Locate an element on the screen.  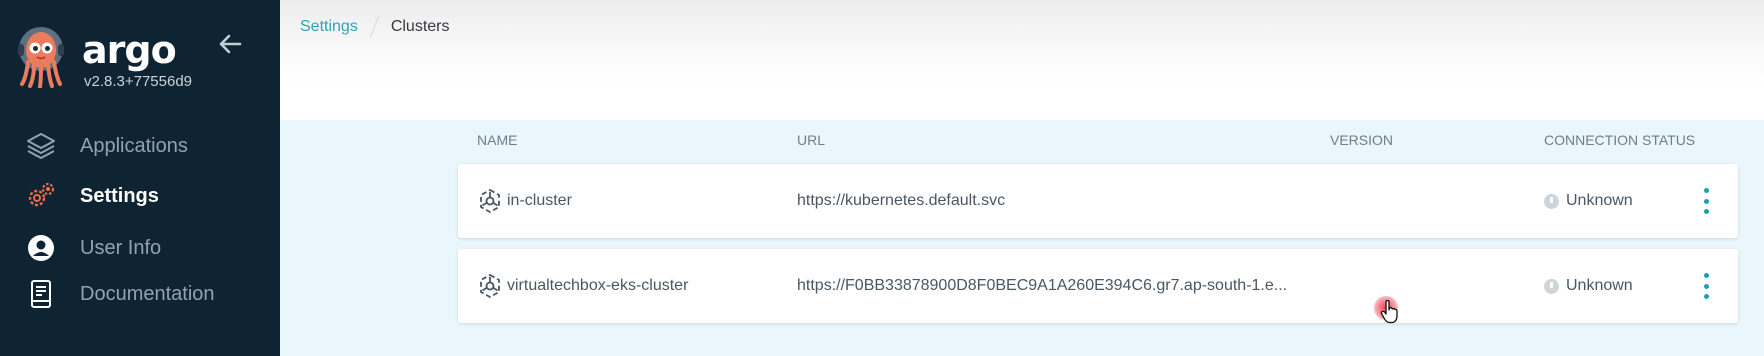
user-circle-icon is located at coordinates (41, 248).